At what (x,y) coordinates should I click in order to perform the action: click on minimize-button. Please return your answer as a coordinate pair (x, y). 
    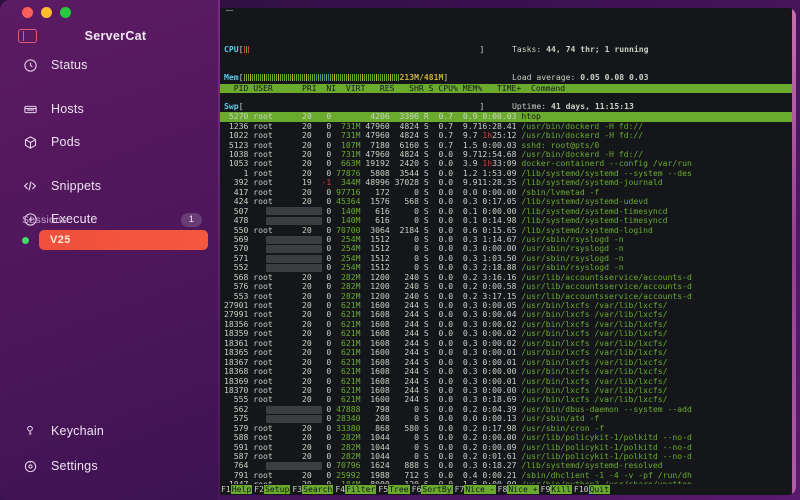
    Looking at the image, I should click on (46, 12).